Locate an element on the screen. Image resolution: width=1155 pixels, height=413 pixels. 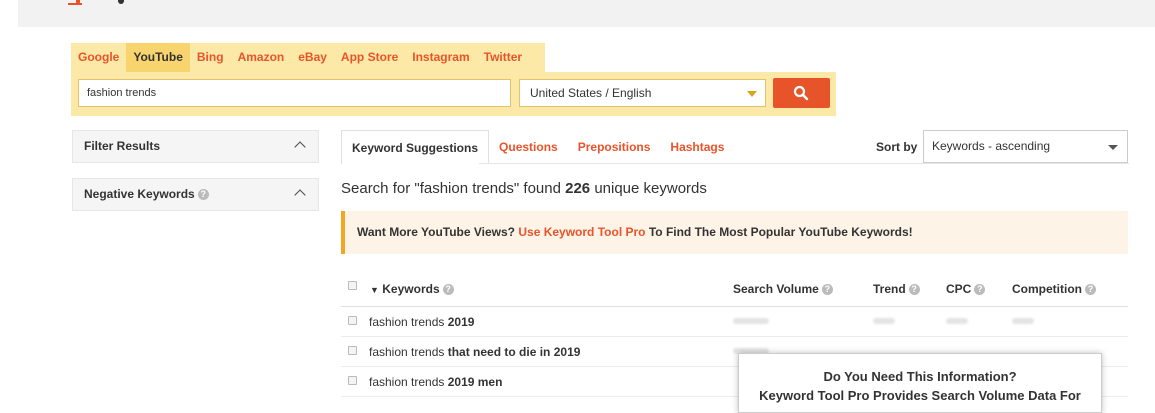
tab-instagram: Instagram is located at coordinates (440, 57).